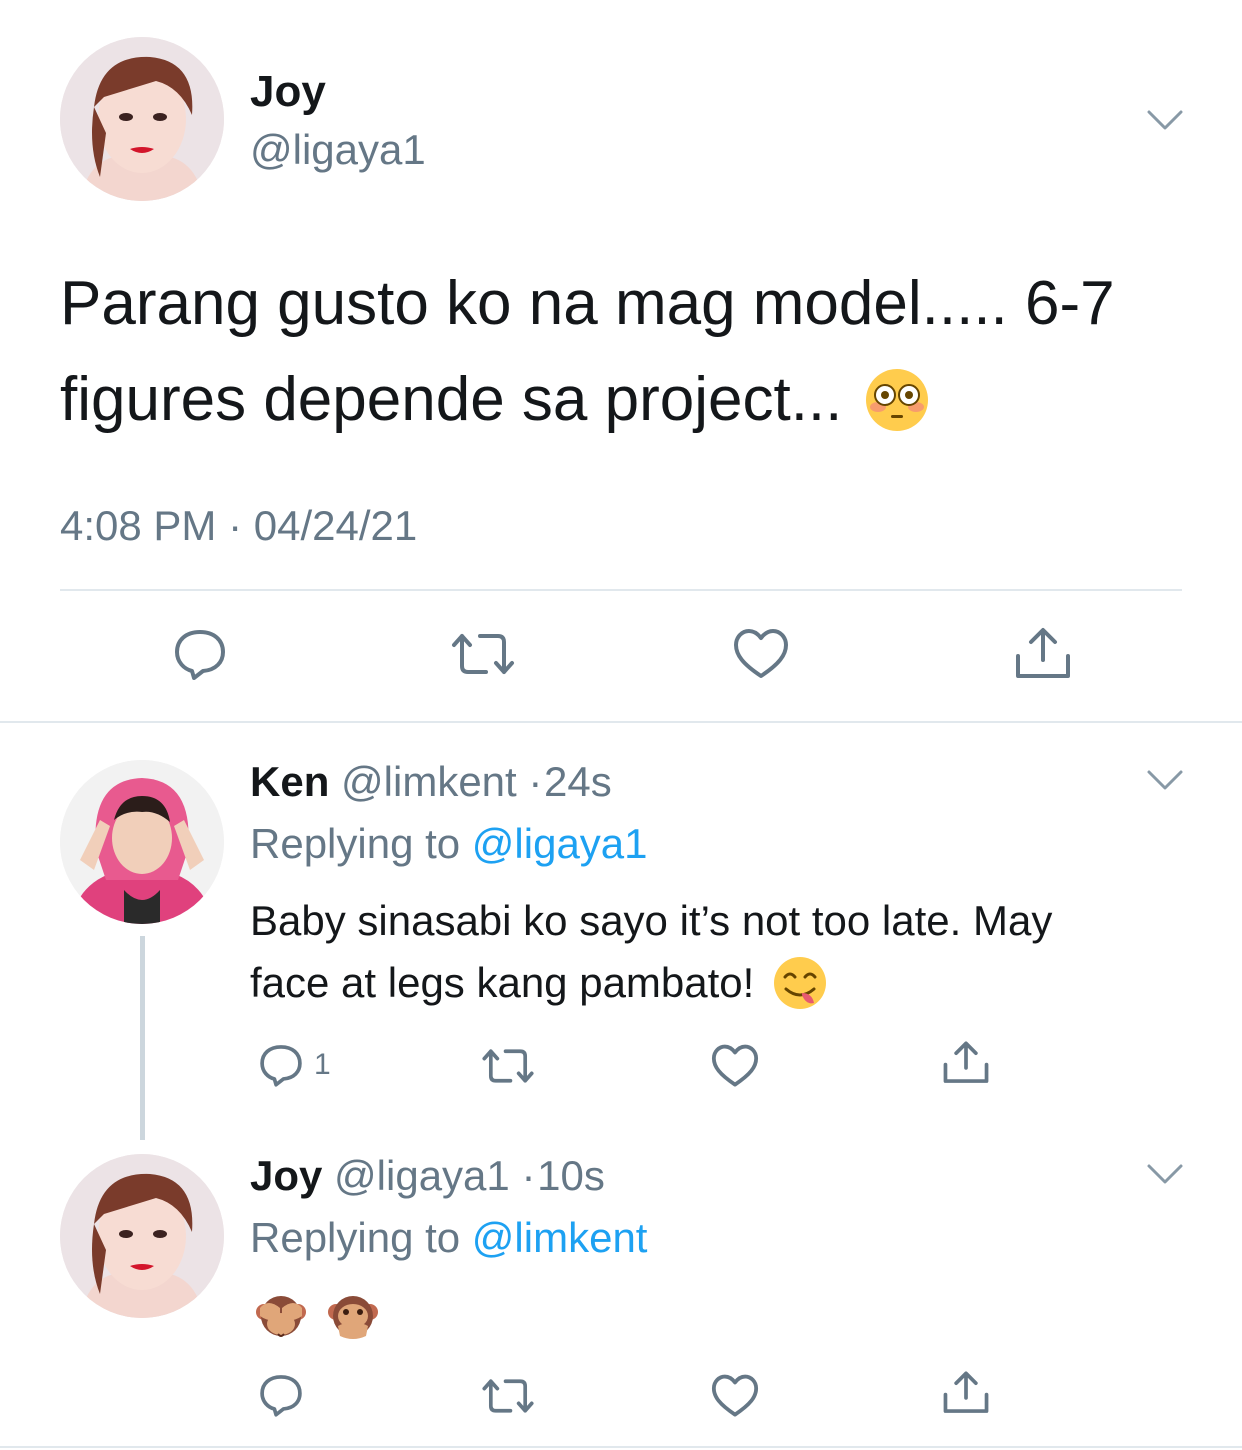 This screenshot has height=1450, width=1242. I want to click on ken-author-handle: @limkent, so click(429, 781).